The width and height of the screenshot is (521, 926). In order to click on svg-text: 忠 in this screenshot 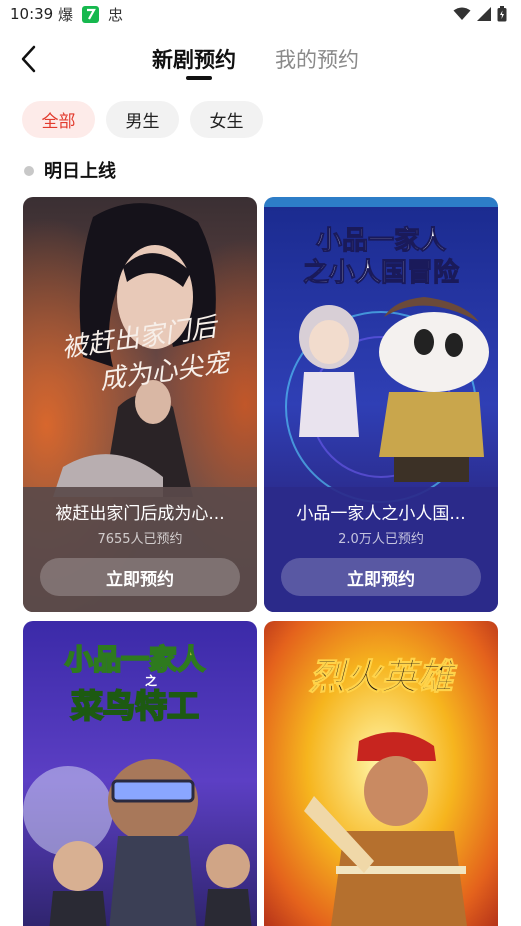, I will do `click(115, 14)`.